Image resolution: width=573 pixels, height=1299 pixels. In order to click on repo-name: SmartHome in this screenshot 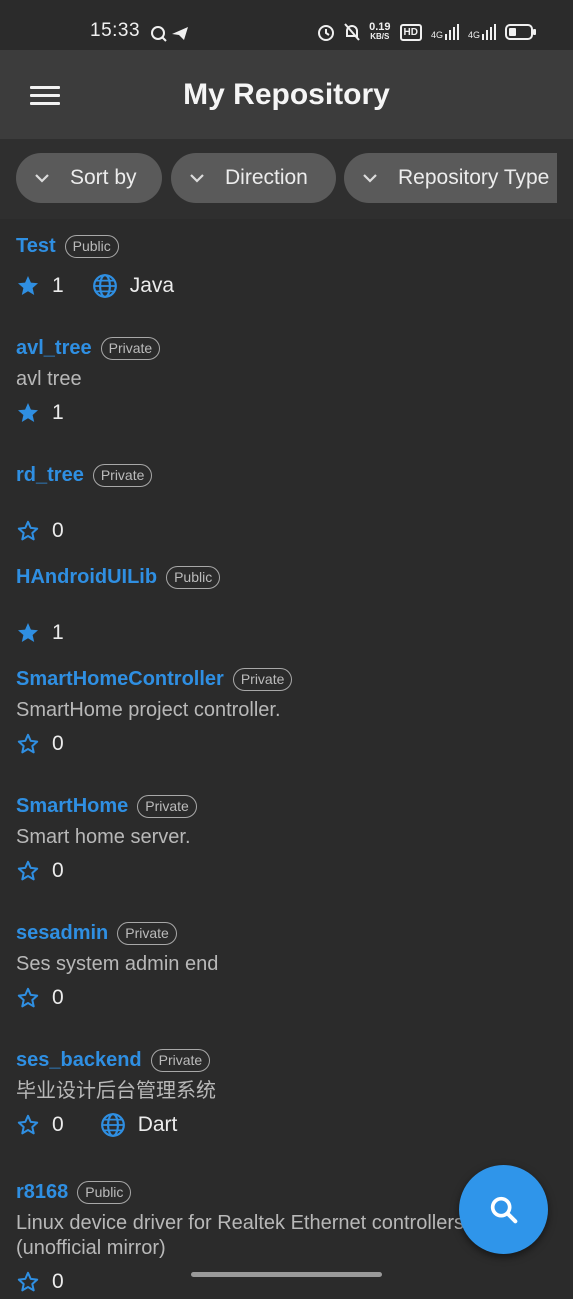, I will do `click(72, 806)`.